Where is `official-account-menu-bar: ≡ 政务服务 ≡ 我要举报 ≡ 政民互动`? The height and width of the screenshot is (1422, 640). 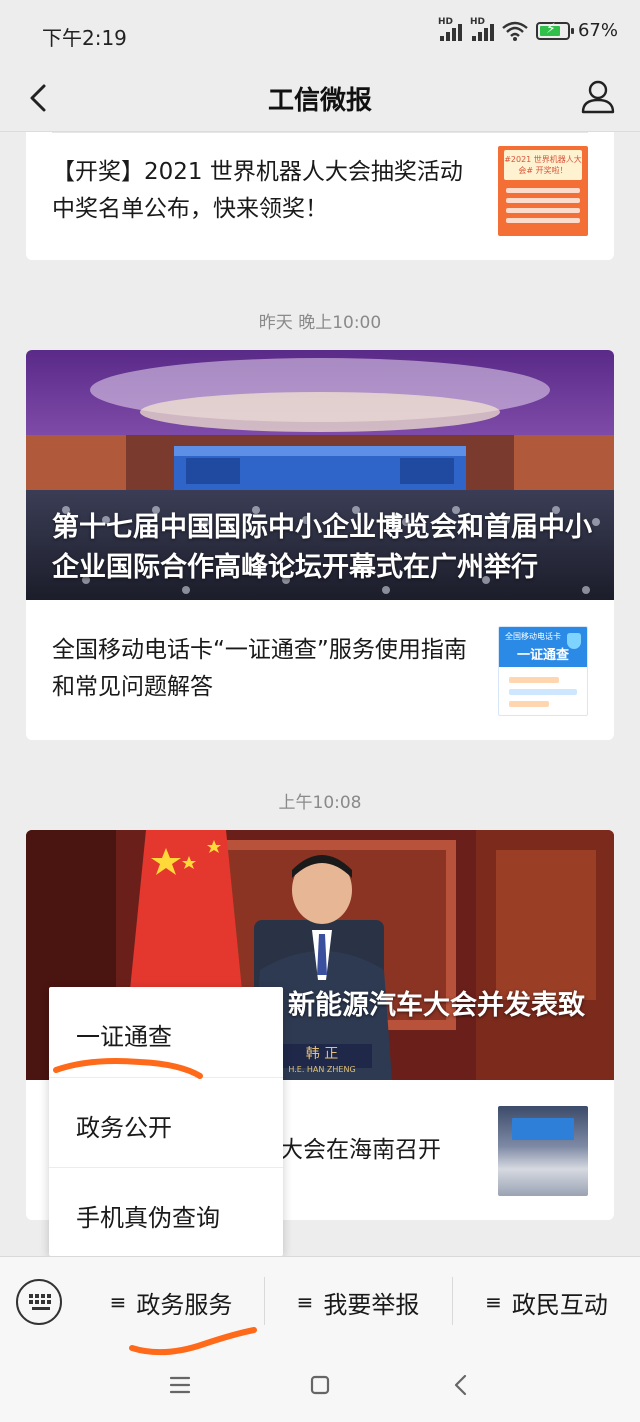 official-account-menu-bar: ≡ 政务服务 ≡ 我要举报 ≡ 政民互动 is located at coordinates (320, 1301).